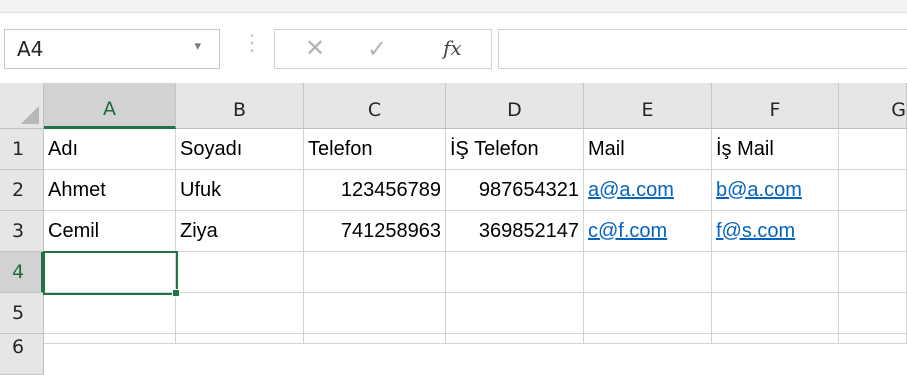 Image resolution: width=907 pixels, height=375 pixels. I want to click on cell-d3: 369852147, so click(515, 231).